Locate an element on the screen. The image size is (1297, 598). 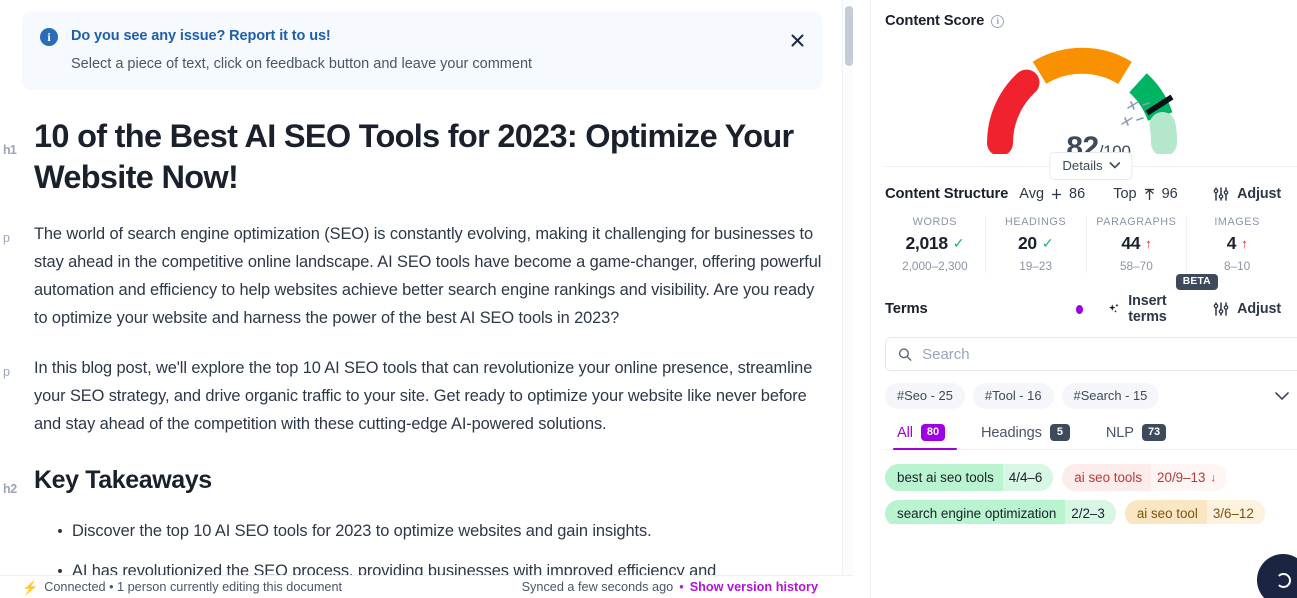
metric-range: 58–70 is located at coordinates (1136, 266).